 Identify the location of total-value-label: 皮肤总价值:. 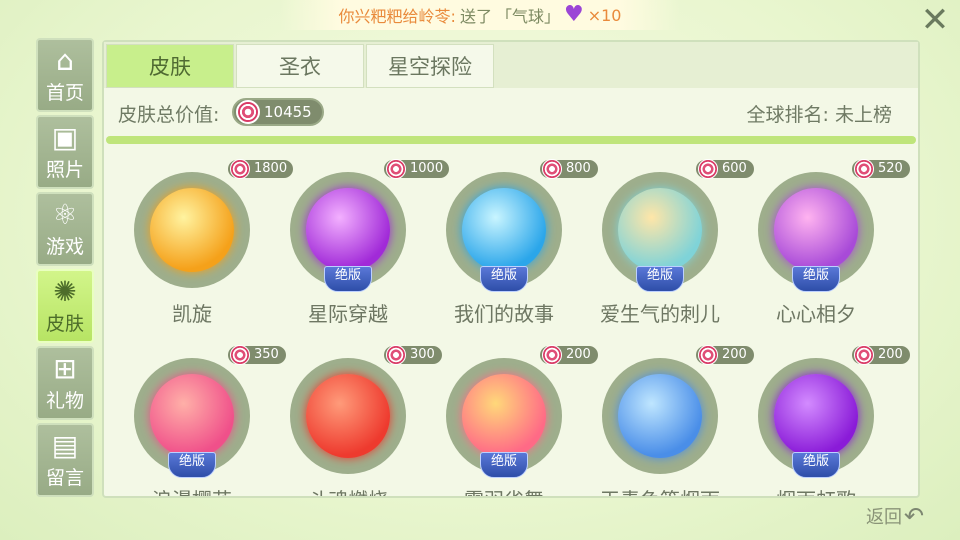
(169, 115).